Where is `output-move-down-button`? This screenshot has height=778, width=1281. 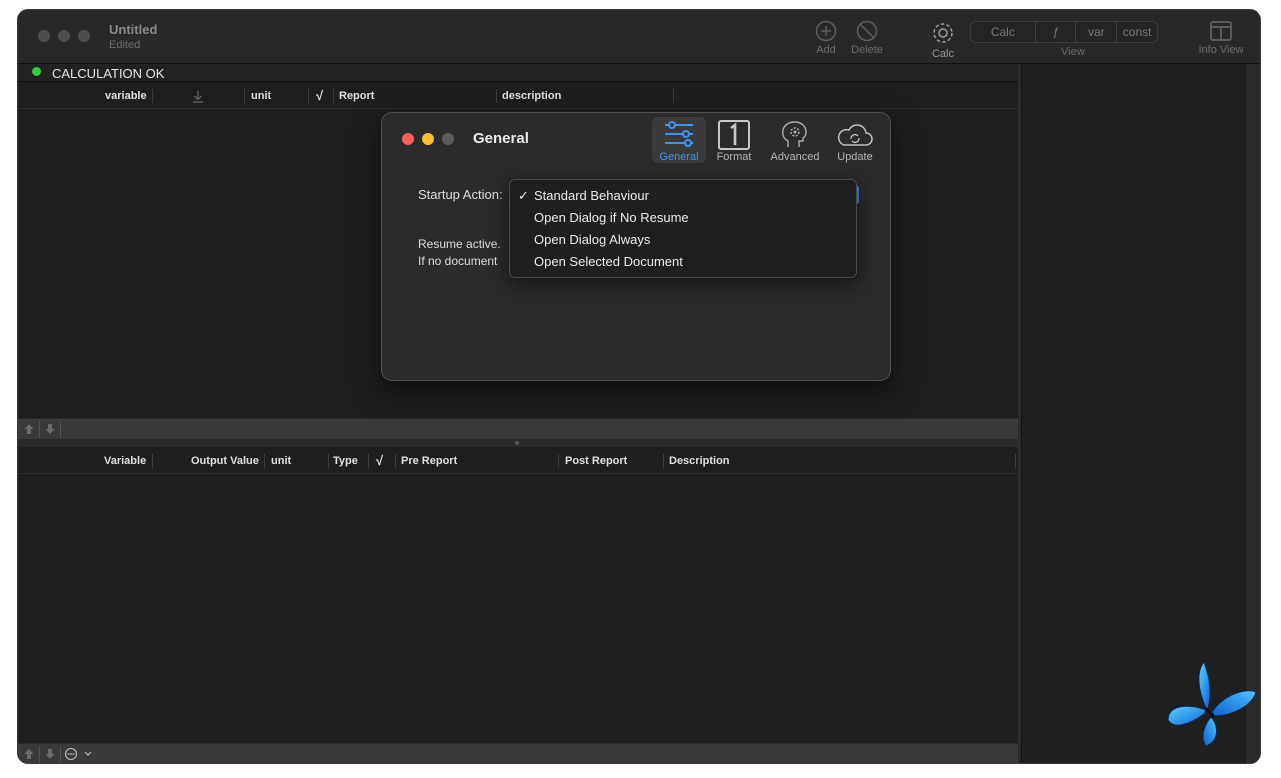 output-move-down-button is located at coordinates (50, 754).